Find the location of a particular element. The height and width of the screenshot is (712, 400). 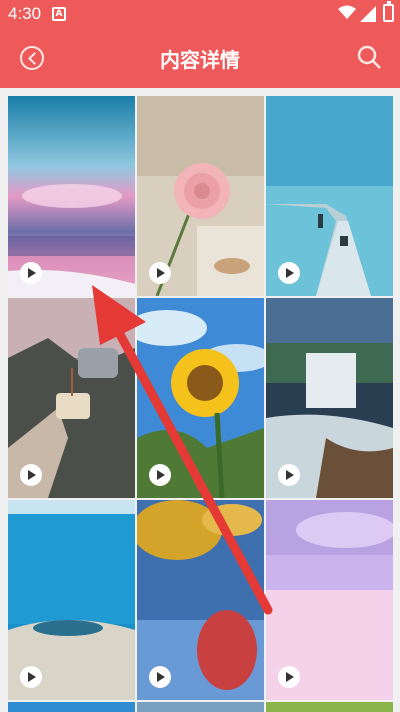

grid-item-sunflower is located at coordinates (200, 398).